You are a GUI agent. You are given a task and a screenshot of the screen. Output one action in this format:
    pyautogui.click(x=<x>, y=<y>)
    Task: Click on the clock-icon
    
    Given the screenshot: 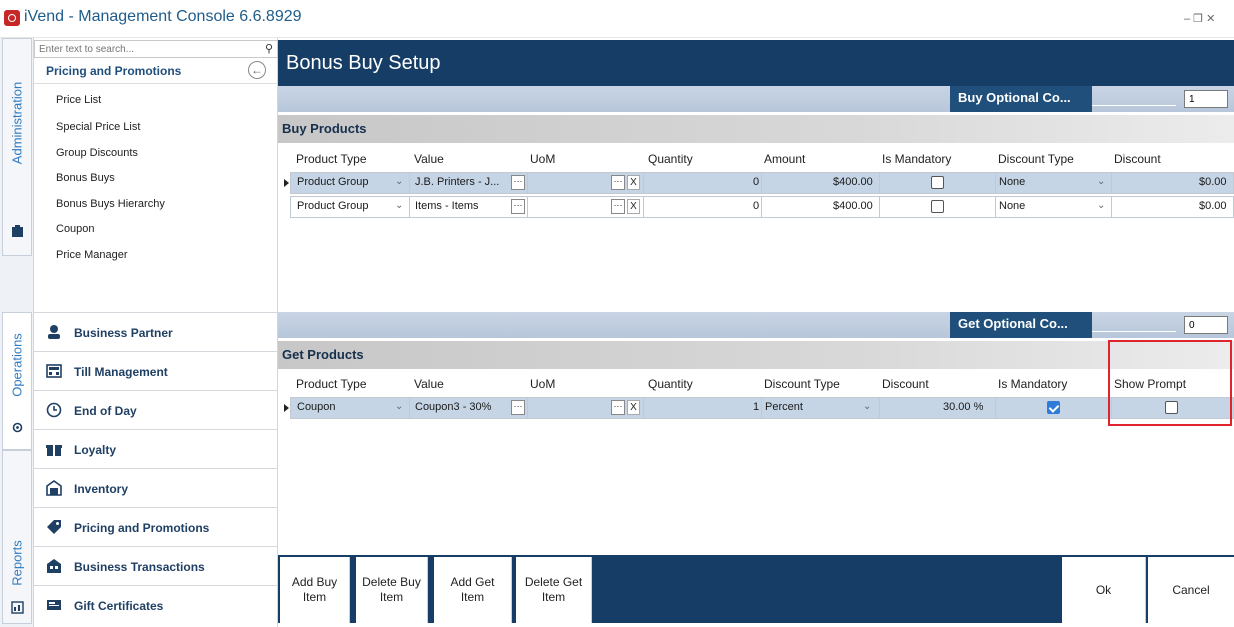 What is the action you would take?
    pyautogui.click(x=54, y=410)
    